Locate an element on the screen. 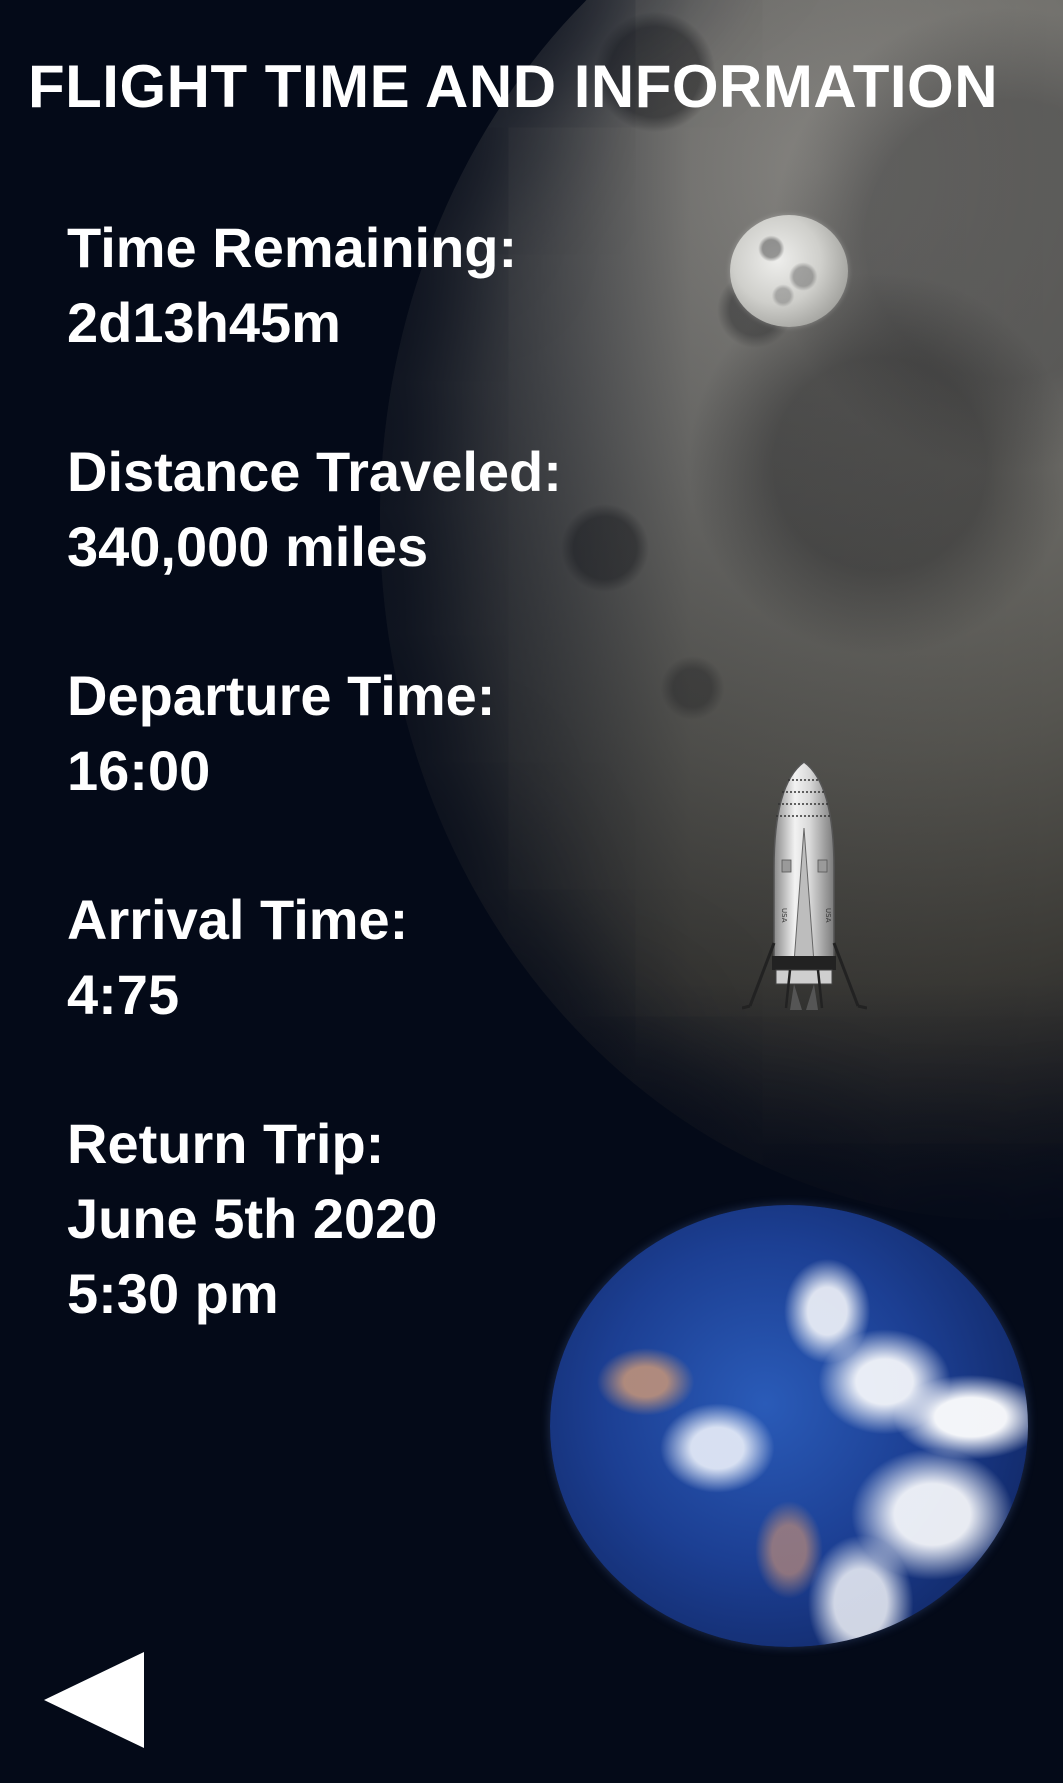 The image size is (1063, 1783). back-arrow-icon is located at coordinates (94, 1700).